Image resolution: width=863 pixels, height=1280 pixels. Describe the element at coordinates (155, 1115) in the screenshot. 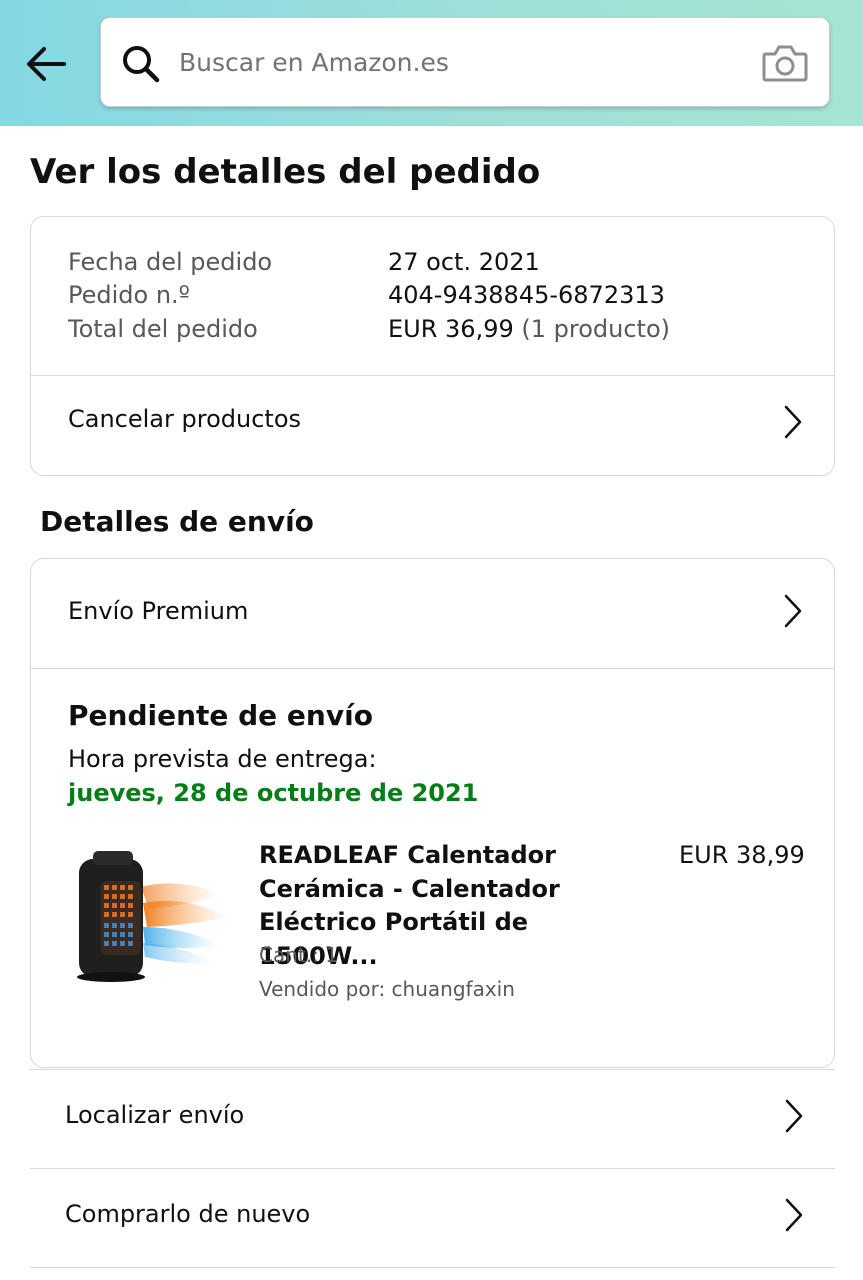

I see `track-package-label: Localizar envío` at that location.